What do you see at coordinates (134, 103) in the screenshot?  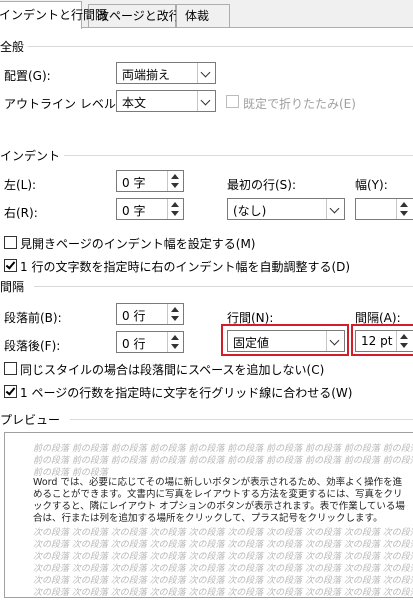 I see `outline-level-value: 本文` at bounding box center [134, 103].